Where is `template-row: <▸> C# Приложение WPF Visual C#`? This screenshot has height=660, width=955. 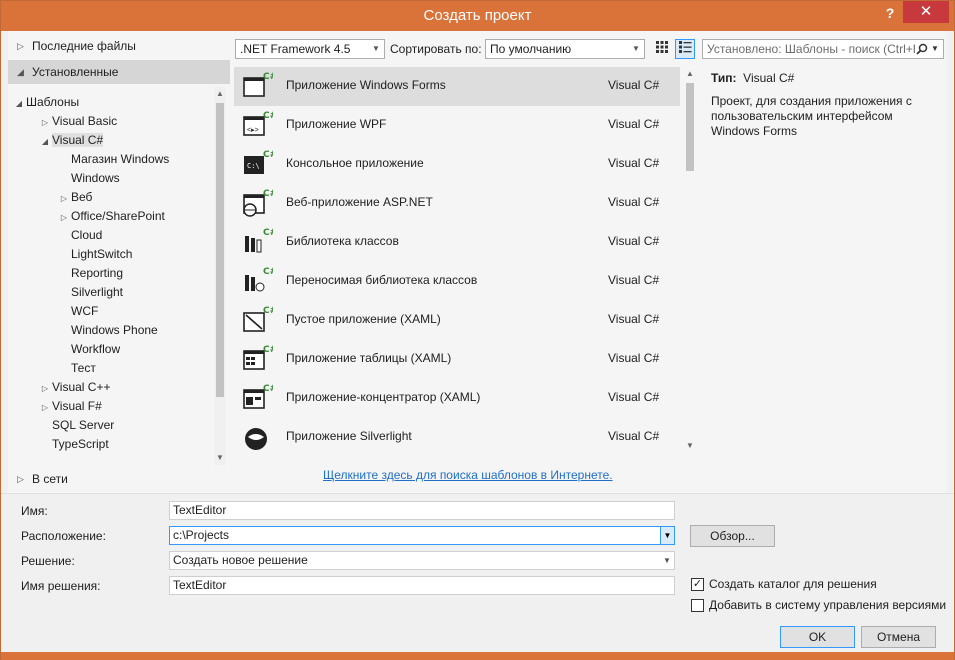 template-row: <▸> C# Приложение WPF Visual C# is located at coordinates (457, 125).